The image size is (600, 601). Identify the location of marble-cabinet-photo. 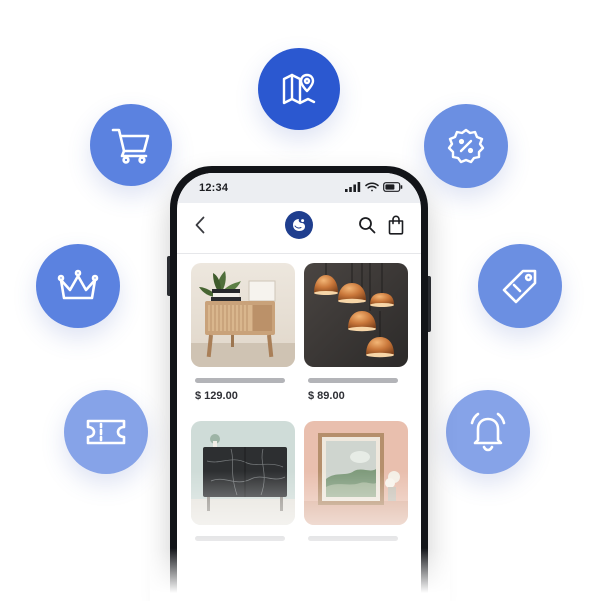
(243, 473).